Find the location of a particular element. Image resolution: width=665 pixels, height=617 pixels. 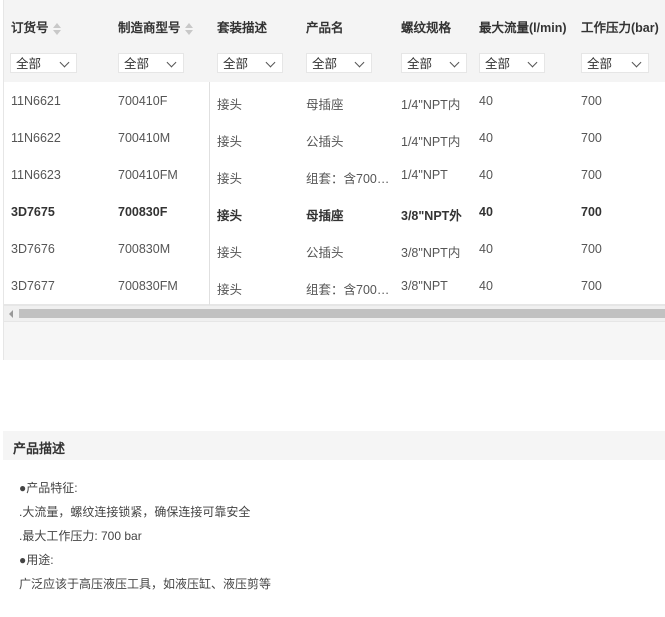

table-cell: 11N6621 is located at coordinates (36, 101).